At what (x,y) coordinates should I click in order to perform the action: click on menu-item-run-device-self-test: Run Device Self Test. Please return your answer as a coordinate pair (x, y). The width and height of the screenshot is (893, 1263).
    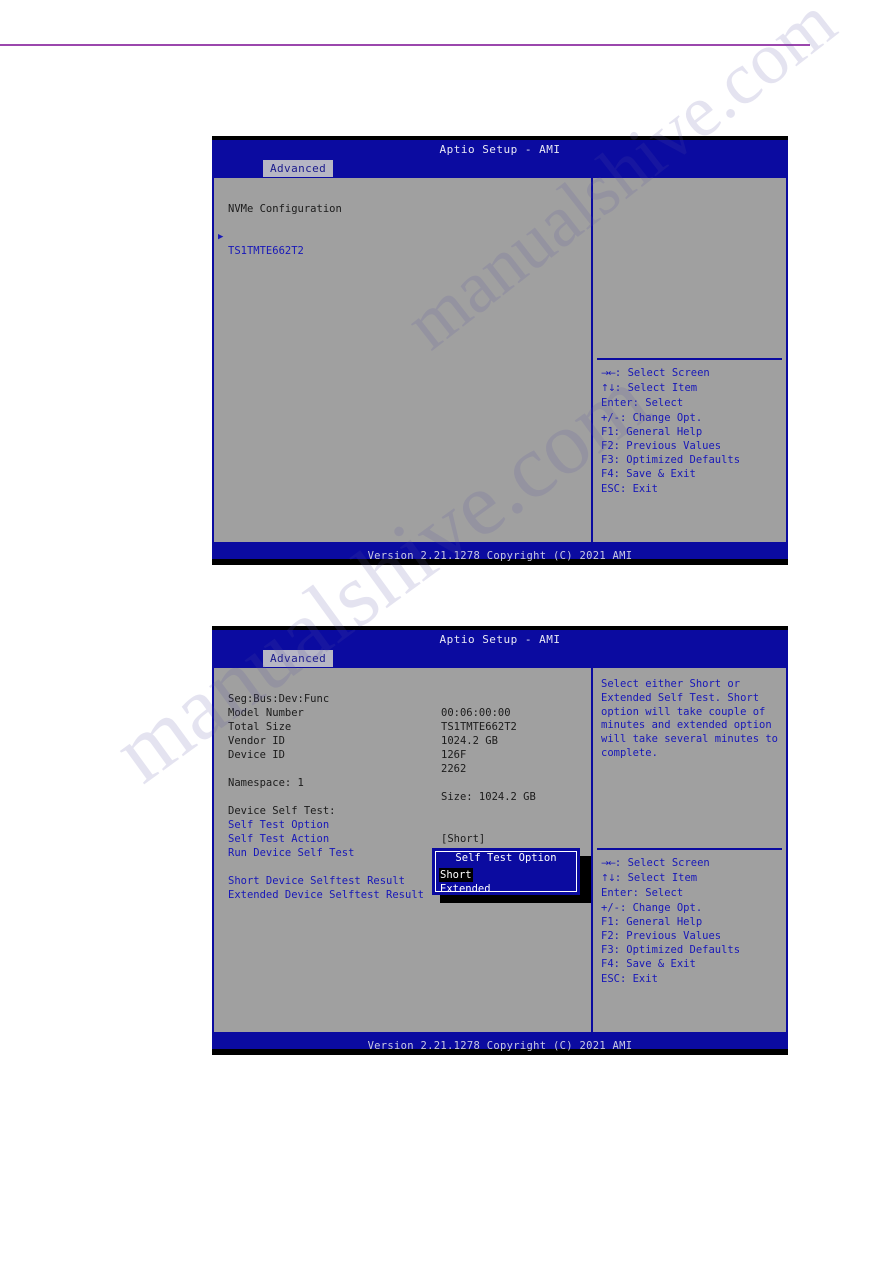
    Looking at the image, I should click on (402, 845).